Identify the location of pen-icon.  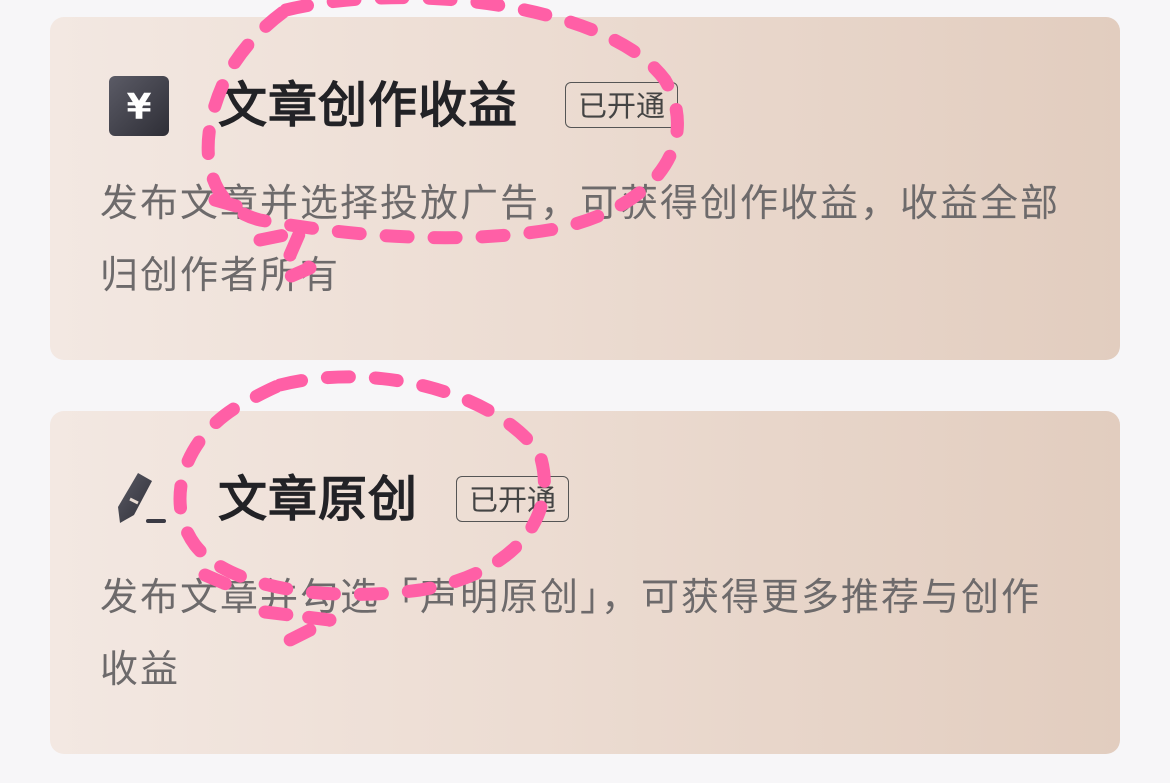
(139, 500).